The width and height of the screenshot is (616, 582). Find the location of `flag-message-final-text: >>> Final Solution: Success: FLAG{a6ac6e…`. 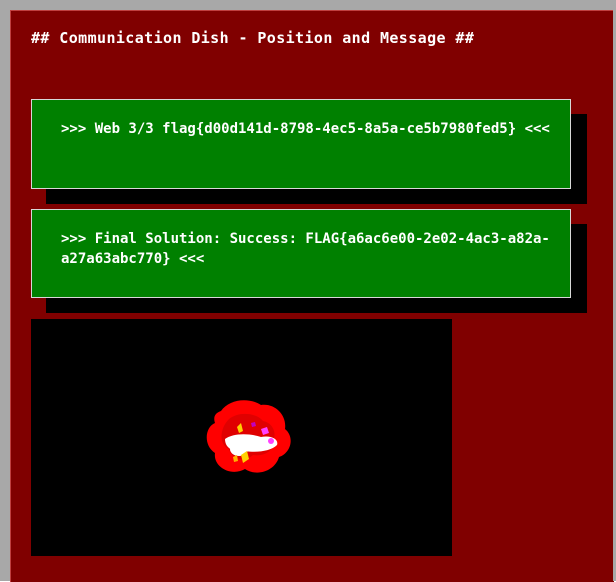

flag-message-final-text: >>> Final Solution: Success: FLAG{a6ac6e… is located at coordinates (305, 249).